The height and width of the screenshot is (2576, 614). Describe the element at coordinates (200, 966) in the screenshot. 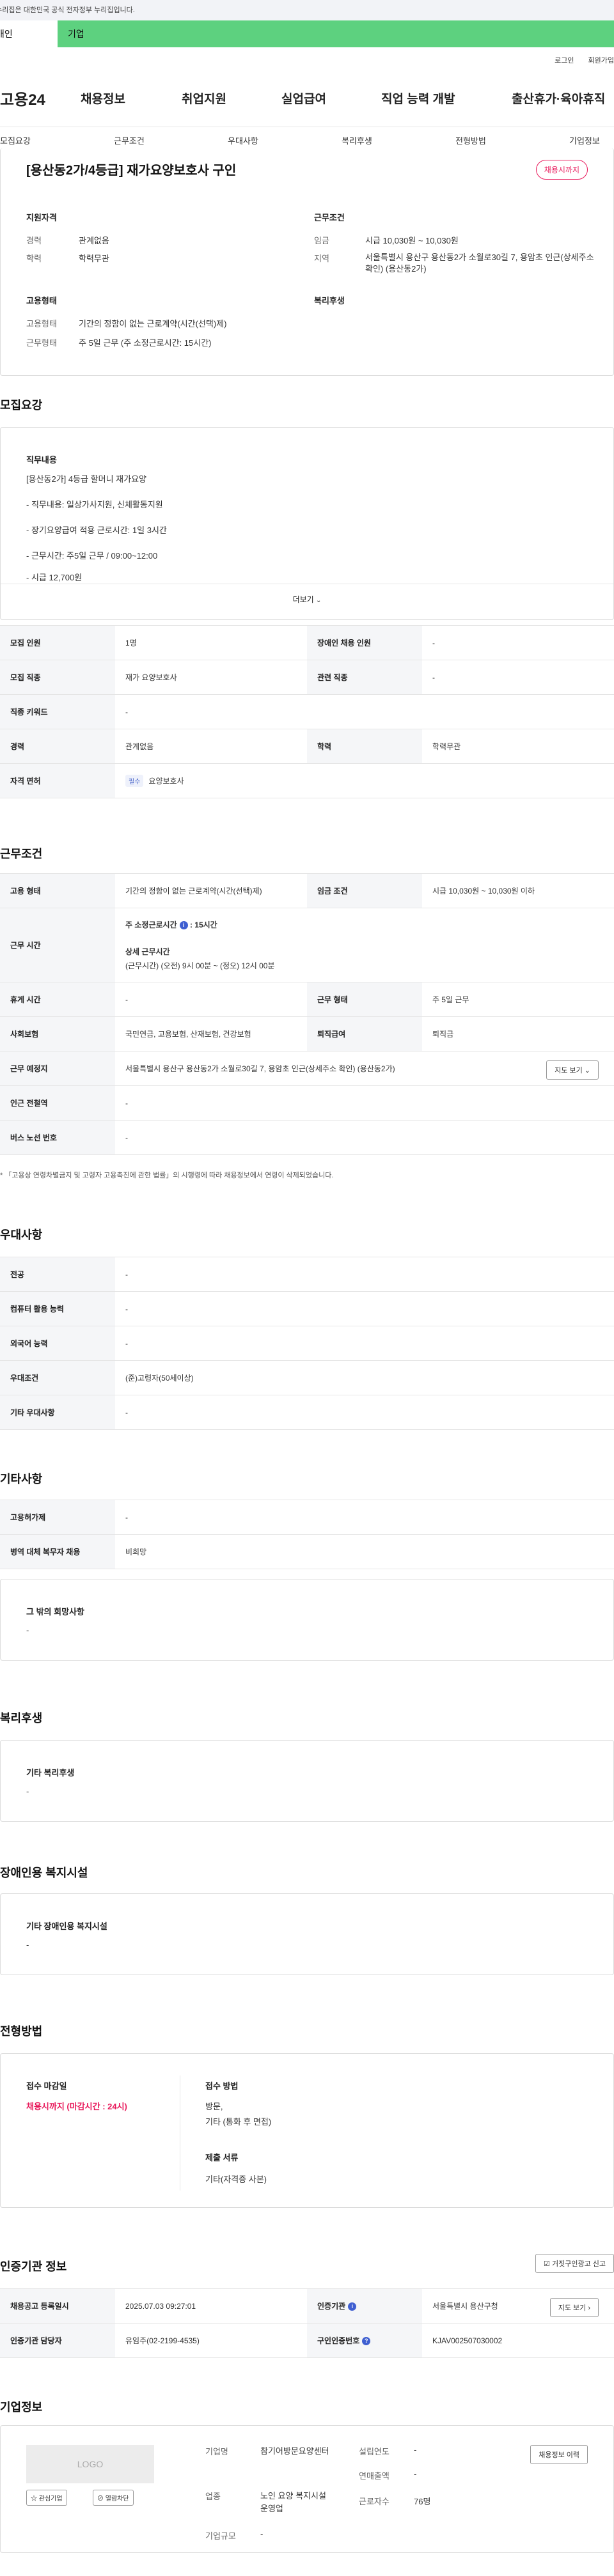

I see `hours-detail-value: (근무시간) (오전) 9시 00분 ~ (정오) 12시 00분` at that location.